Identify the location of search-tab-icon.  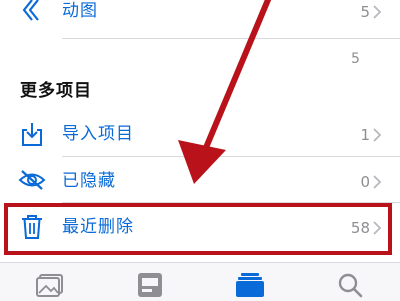
(350, 285).